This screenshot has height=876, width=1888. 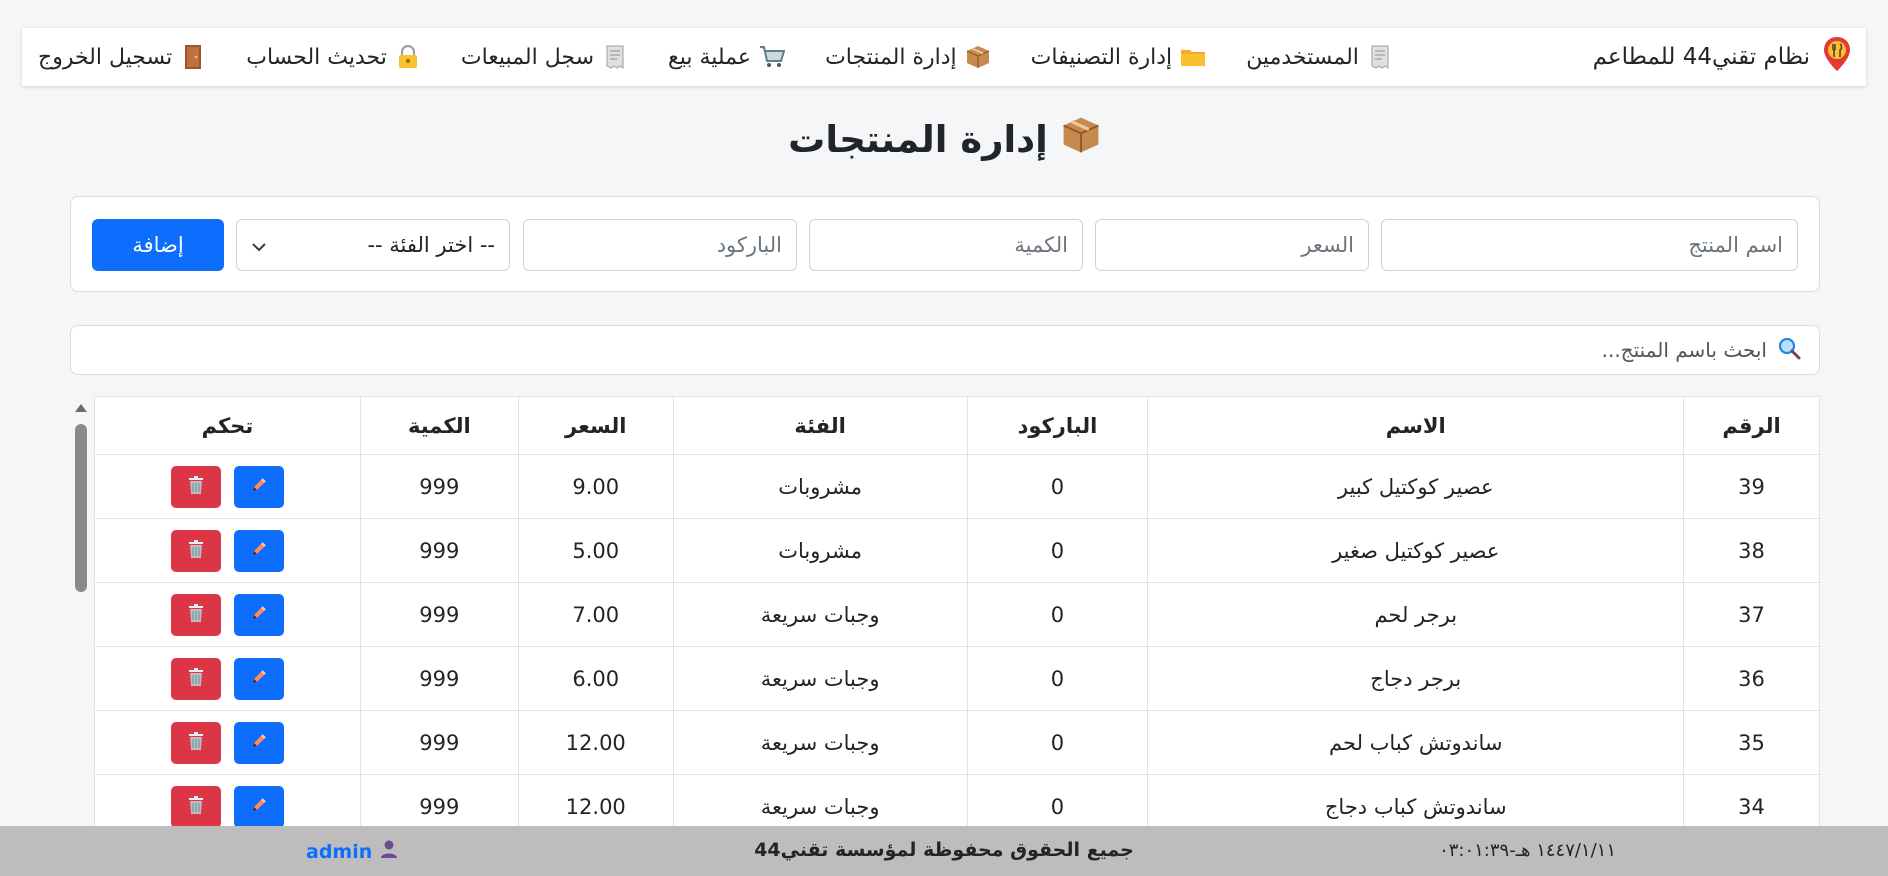 I want to click on category-select: -- اختر الفئة --, so click(x=373, y=245).